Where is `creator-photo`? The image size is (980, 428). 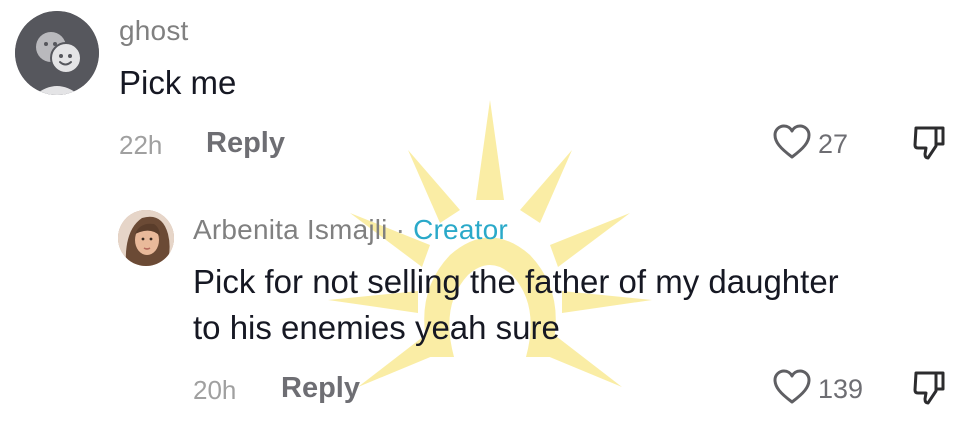
creator-photo is located at coordinates (146, 238).